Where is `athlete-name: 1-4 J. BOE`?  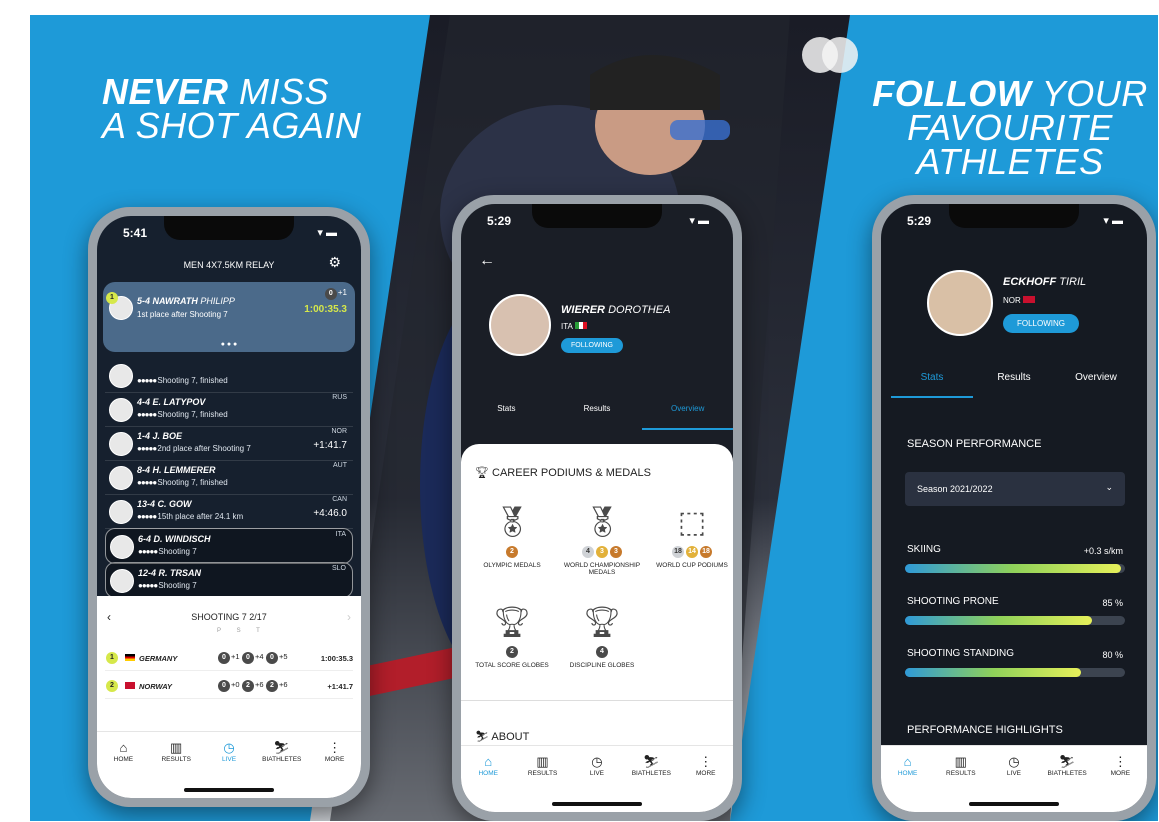 athlete-name: 1-4 J. BOE is located at coordinates (159, 436).